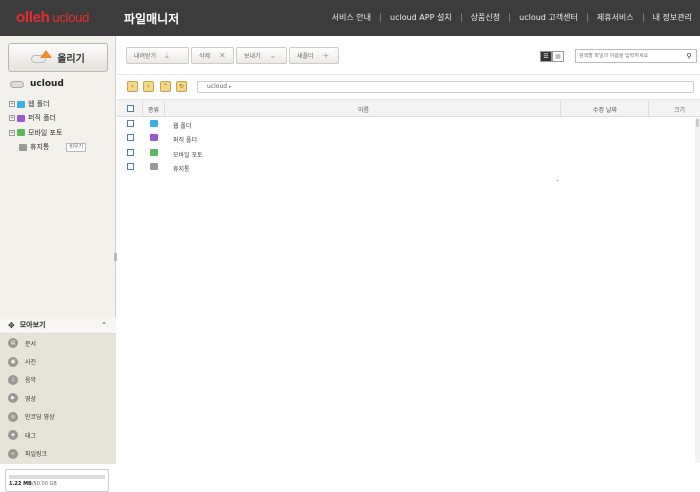 Image resolution: width=700 pixels, height=492 pixels. Describe the element at coordinates (31, 363) in the screenshot. I see `collect-item-label: 사진` at that location.